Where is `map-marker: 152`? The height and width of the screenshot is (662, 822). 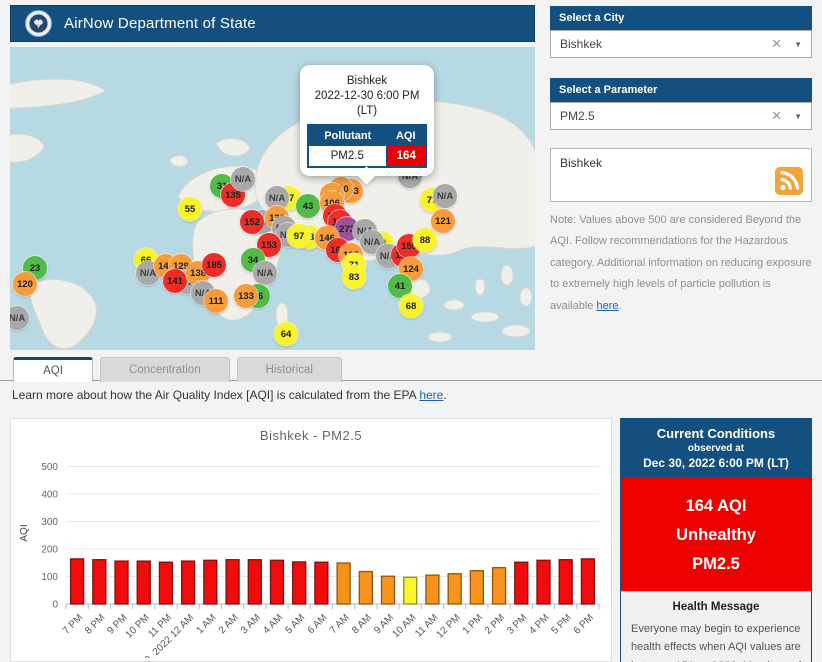 map-marker: 152 is located at coordinates (252, 222).